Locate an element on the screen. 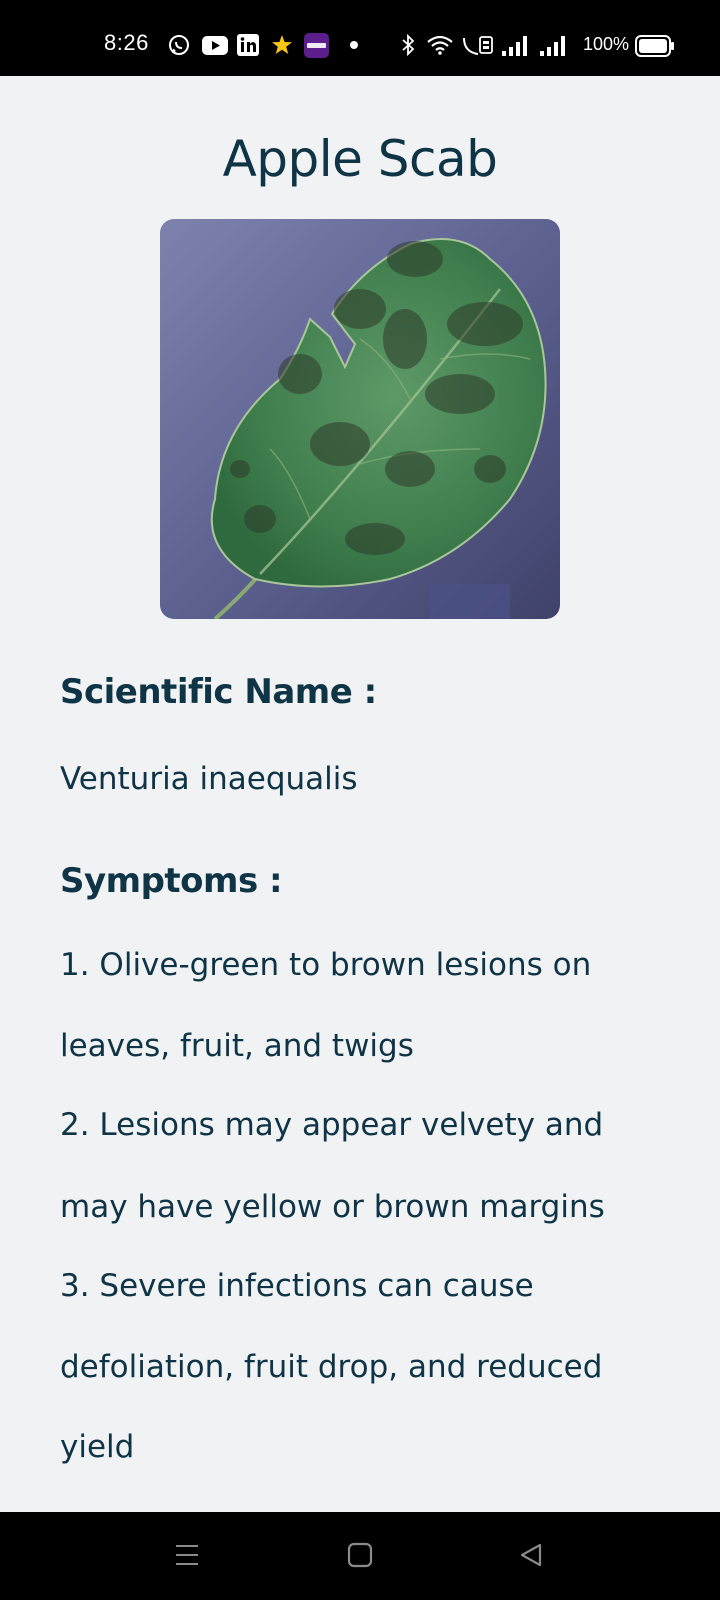  home-icon is located at coordinates (360, 1555).